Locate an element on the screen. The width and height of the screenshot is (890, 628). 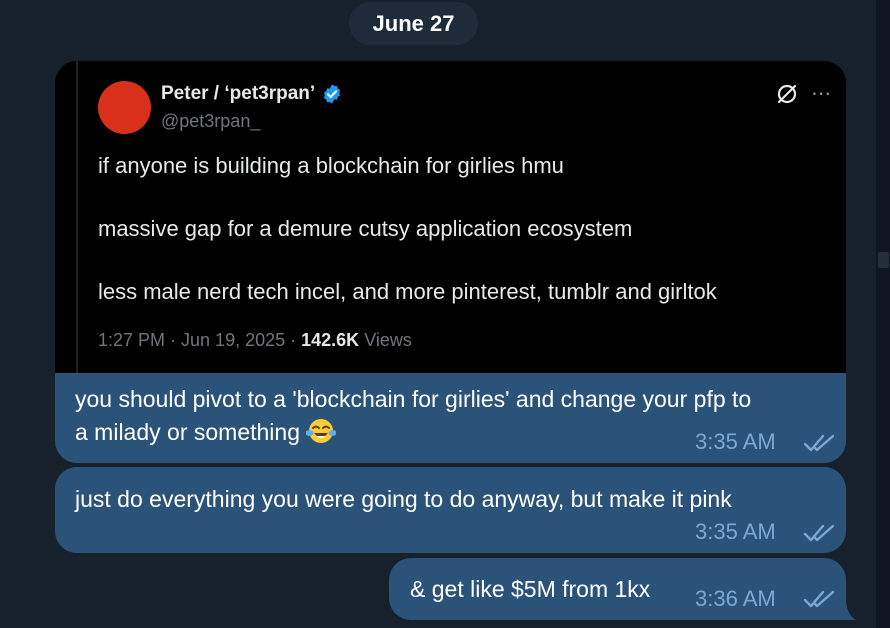
tweet-author: Peter / ‘pet3rpan’ is located at coordinates (252, 94).